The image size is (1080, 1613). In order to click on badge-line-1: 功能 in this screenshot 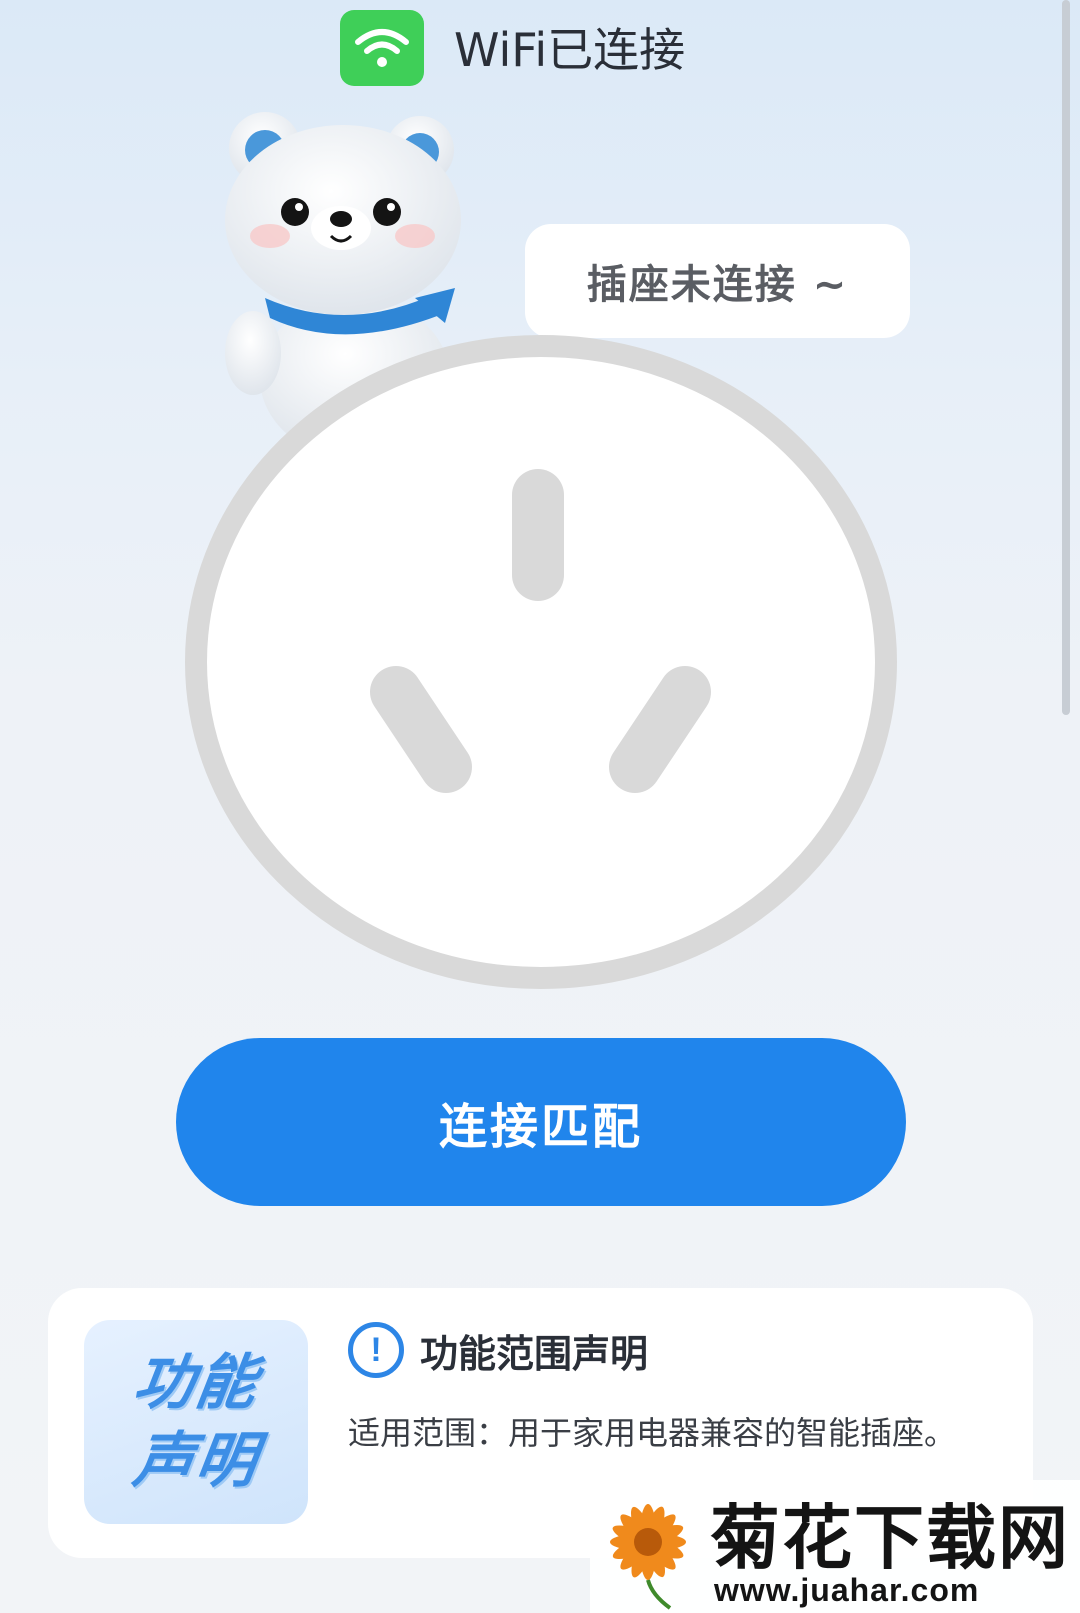, I will do `click(196, 1383)`.